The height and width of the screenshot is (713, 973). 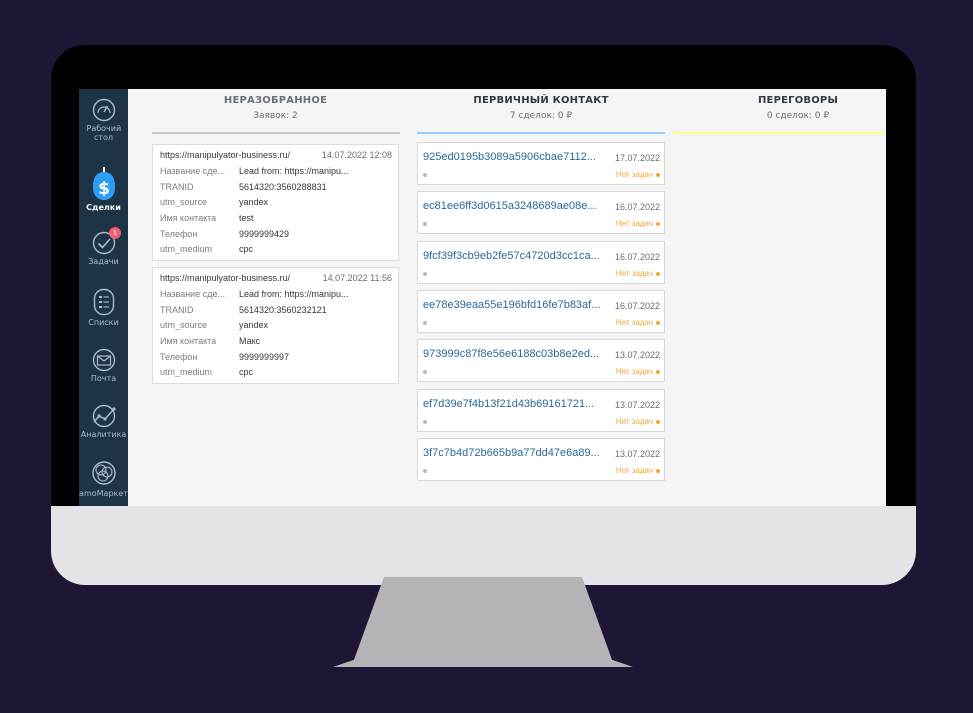 I want to click on sidebar-item-label: Задачи, so click(x=103, y=261).